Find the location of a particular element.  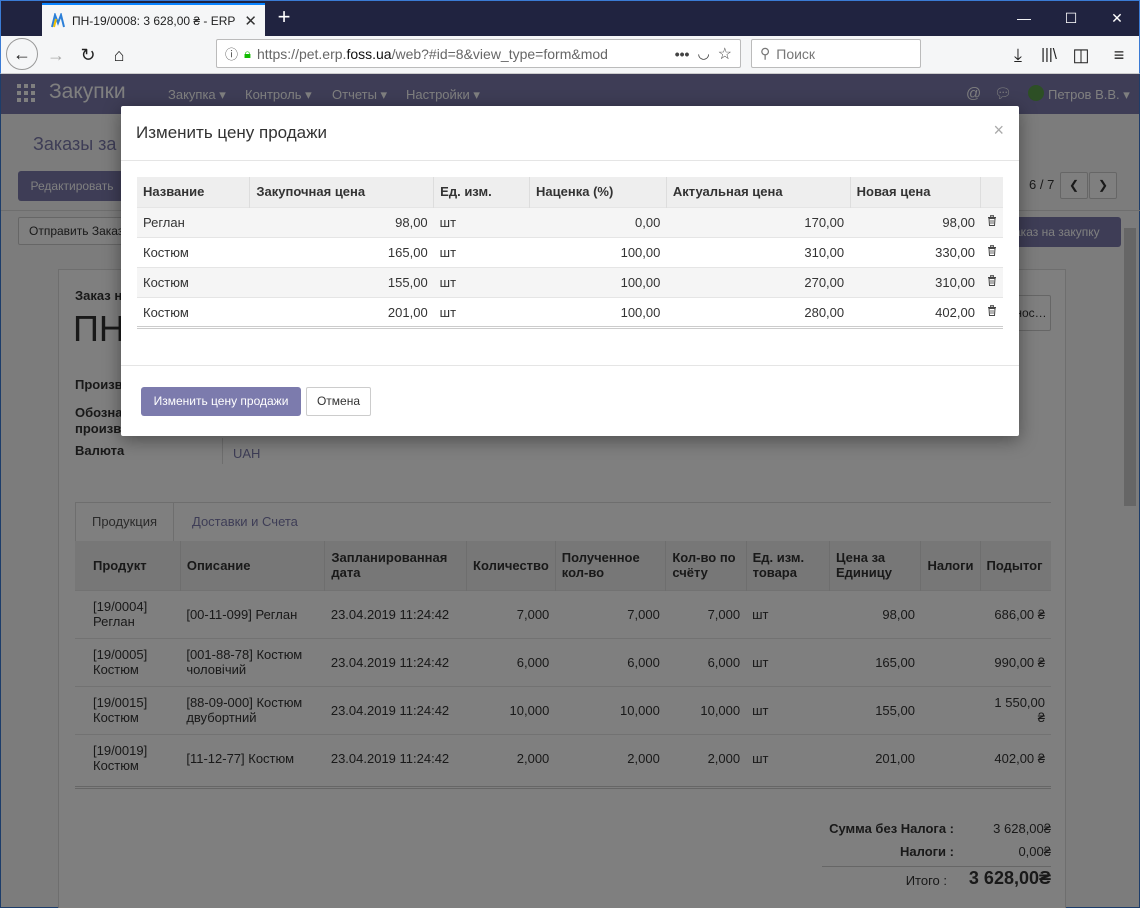

cell-name: Реглан is located at coordinates (193, 221).